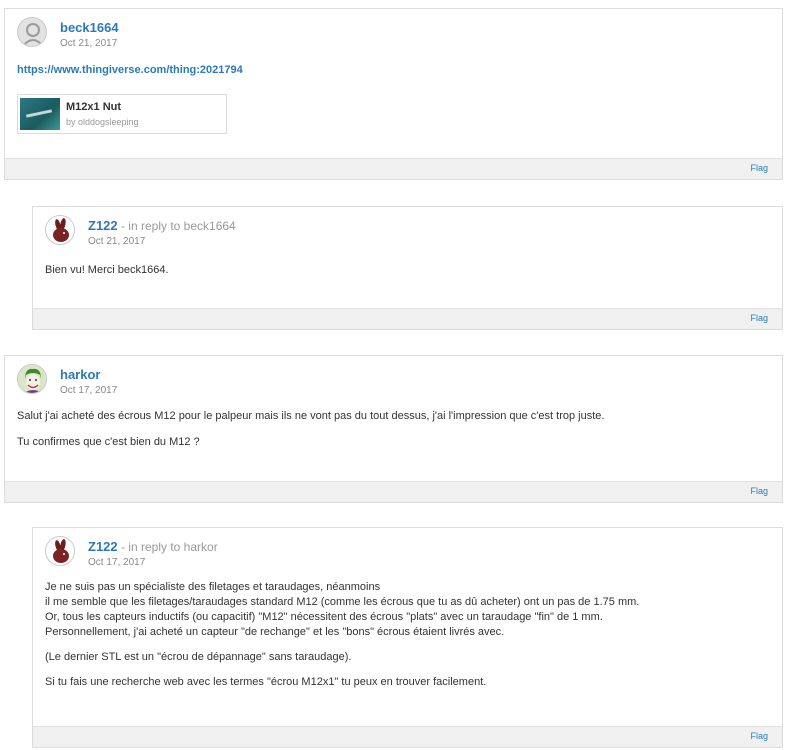 The image size is (786, 750). What do you see at coordinates (80, 374) in the screenshot?
I see `comment-author: harkor` at bounding box center [80, 374].